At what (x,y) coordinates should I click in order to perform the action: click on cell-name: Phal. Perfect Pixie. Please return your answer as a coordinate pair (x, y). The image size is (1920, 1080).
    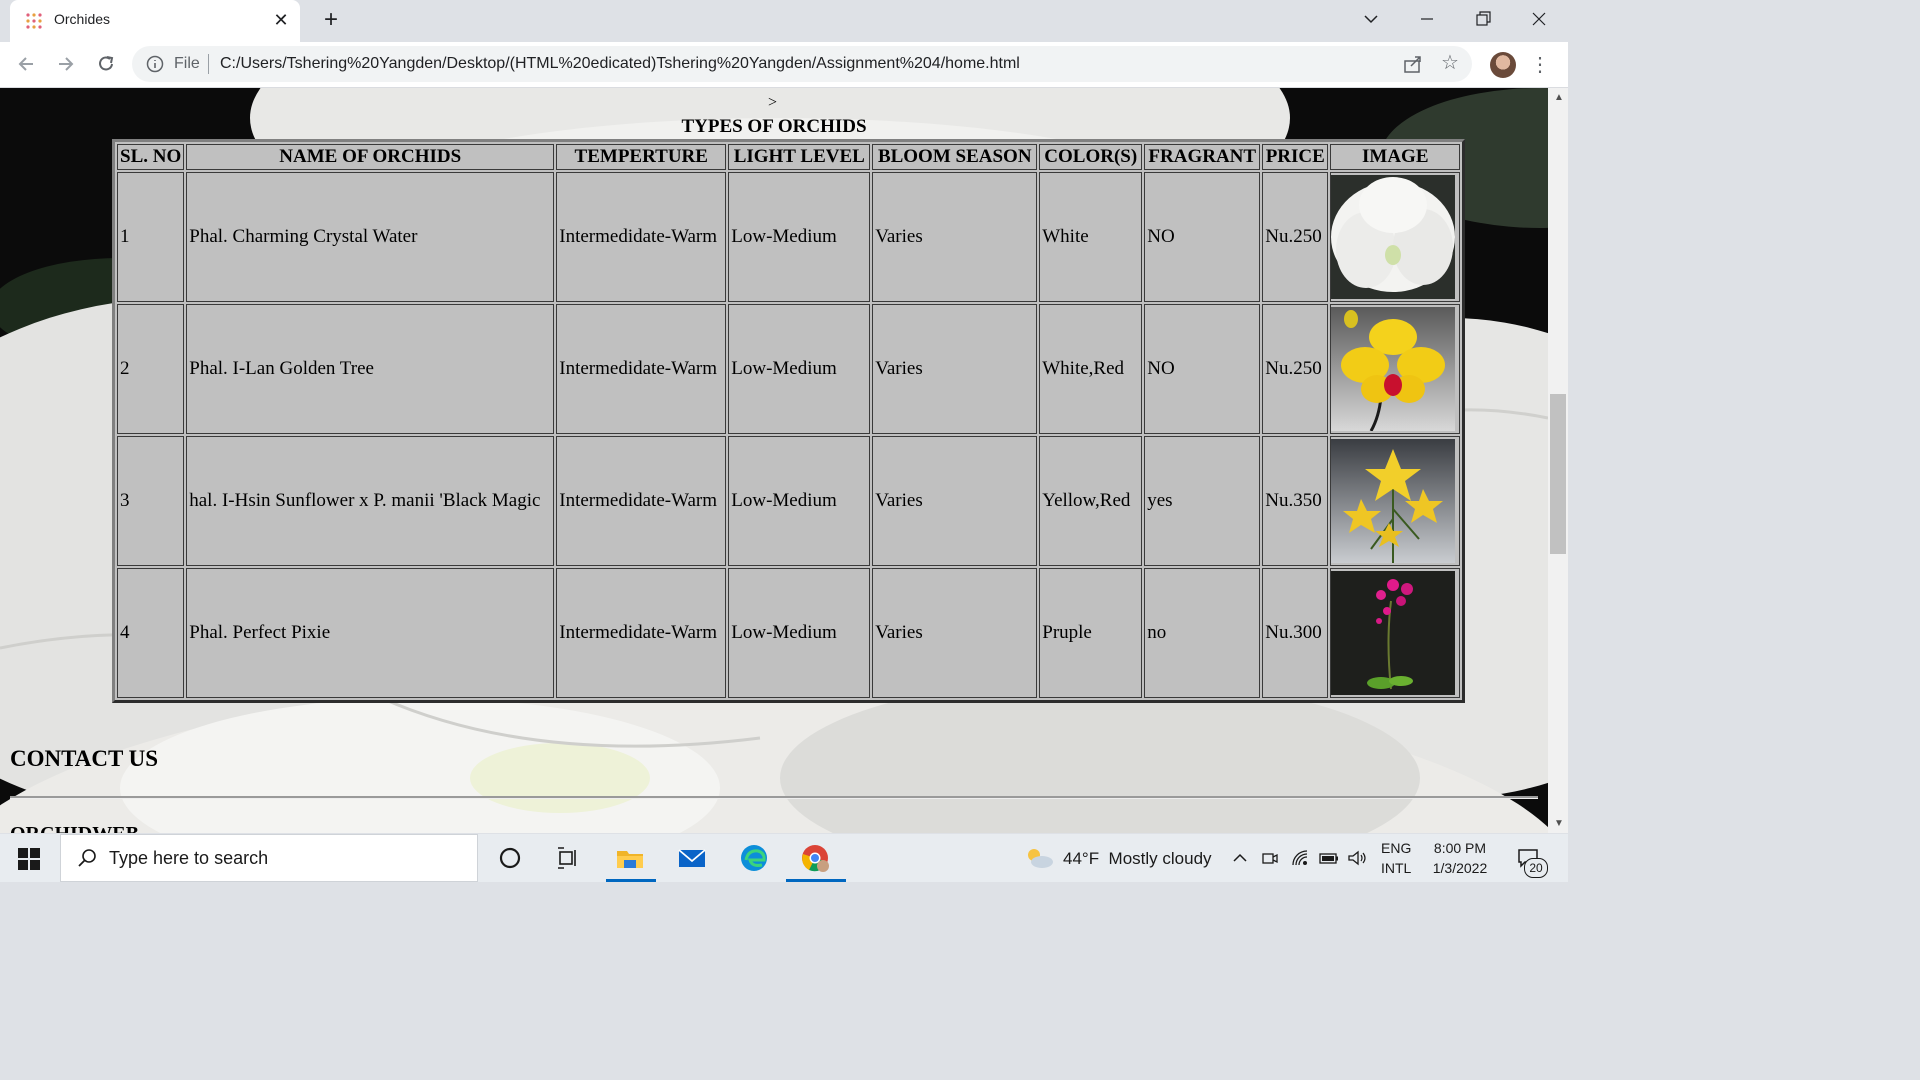
    Looking at the image, I should click on (370, 633).